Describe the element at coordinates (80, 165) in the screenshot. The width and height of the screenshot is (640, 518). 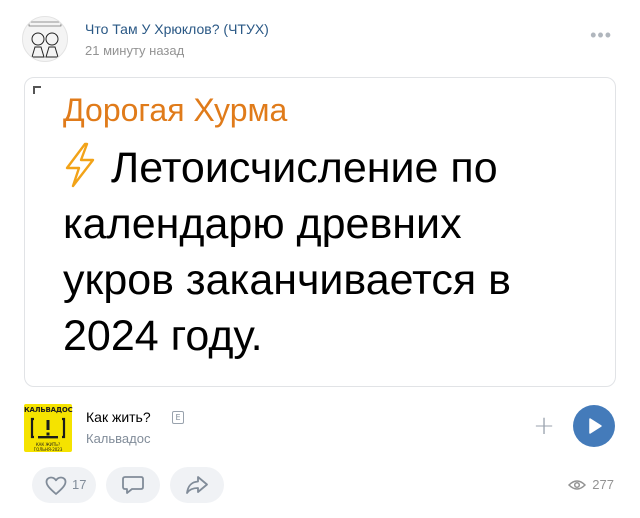
I see `lightning-icon` at that location.